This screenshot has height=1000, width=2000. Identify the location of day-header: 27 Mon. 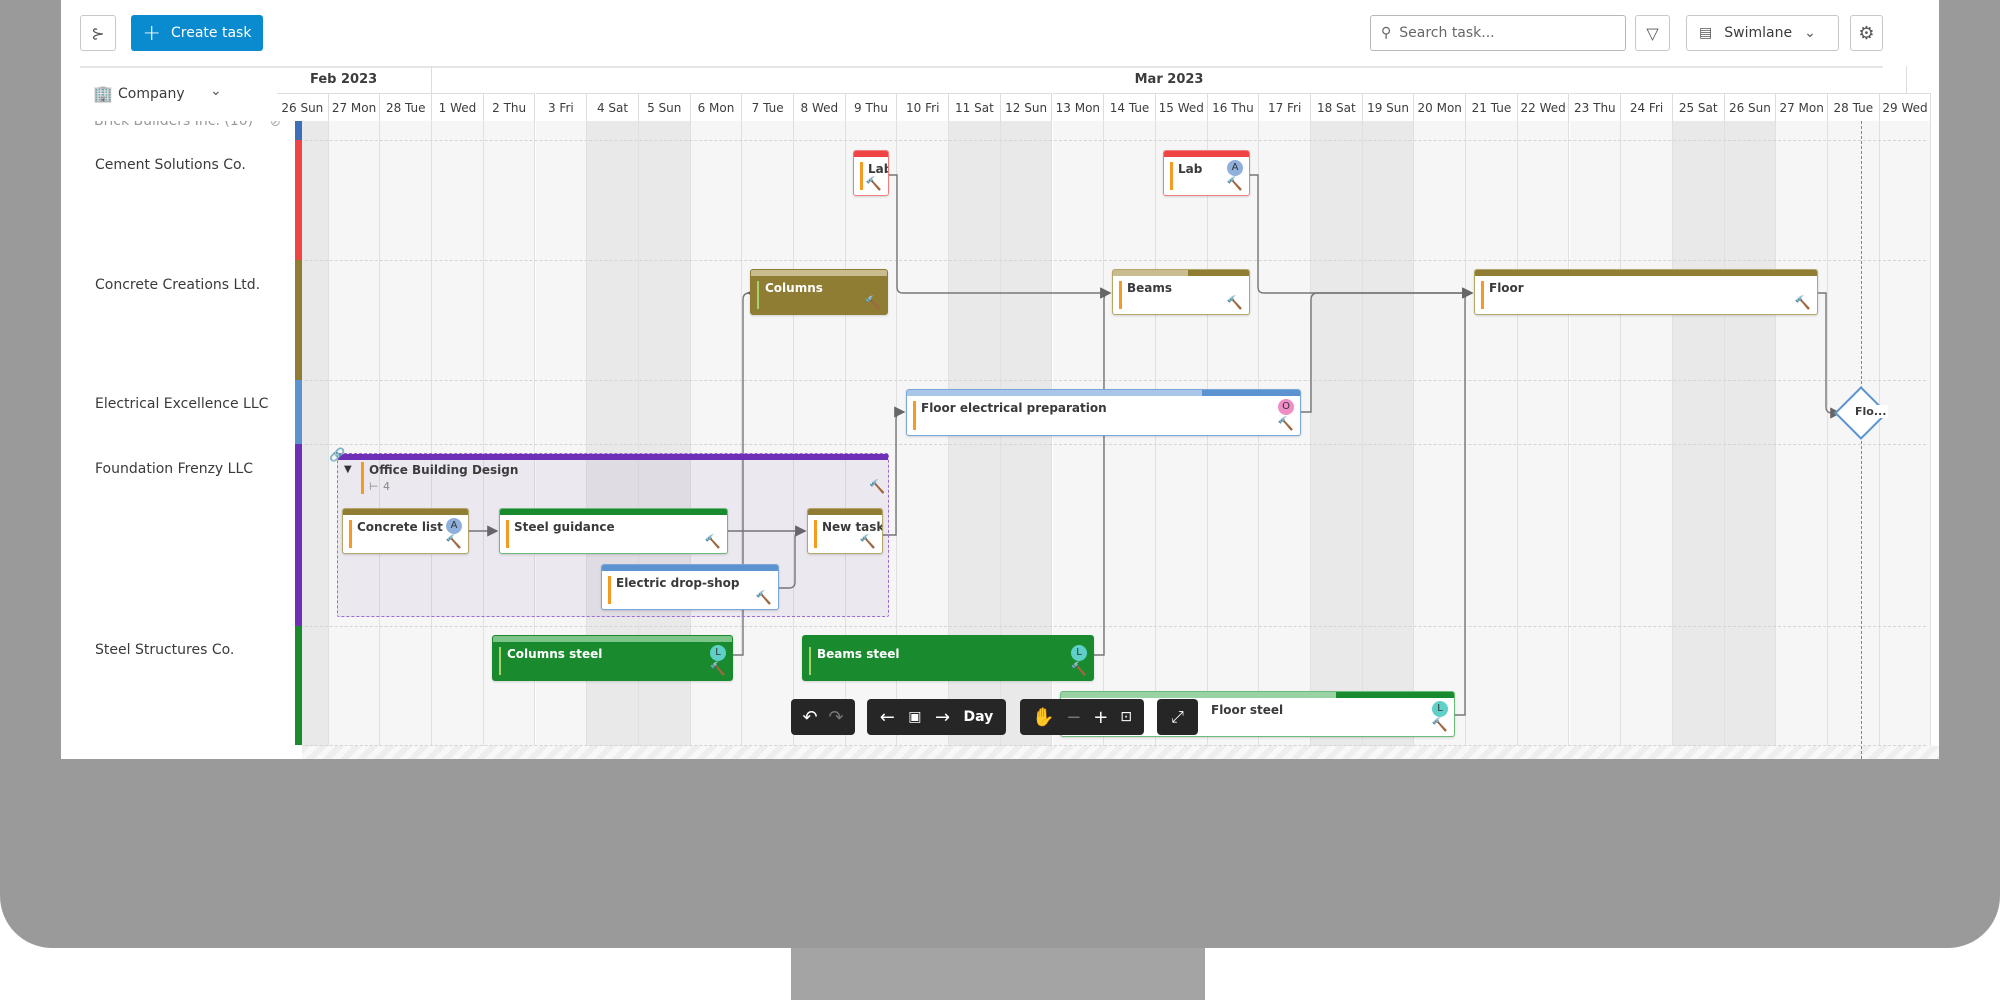
(354, 107).